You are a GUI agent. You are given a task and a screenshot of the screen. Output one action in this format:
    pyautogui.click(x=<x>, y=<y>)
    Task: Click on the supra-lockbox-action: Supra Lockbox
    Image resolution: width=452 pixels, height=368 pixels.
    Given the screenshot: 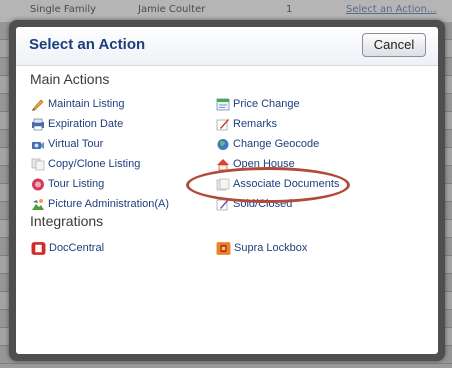 What is the action you would take?
    pyautogui.click(x=261, y=248)
    